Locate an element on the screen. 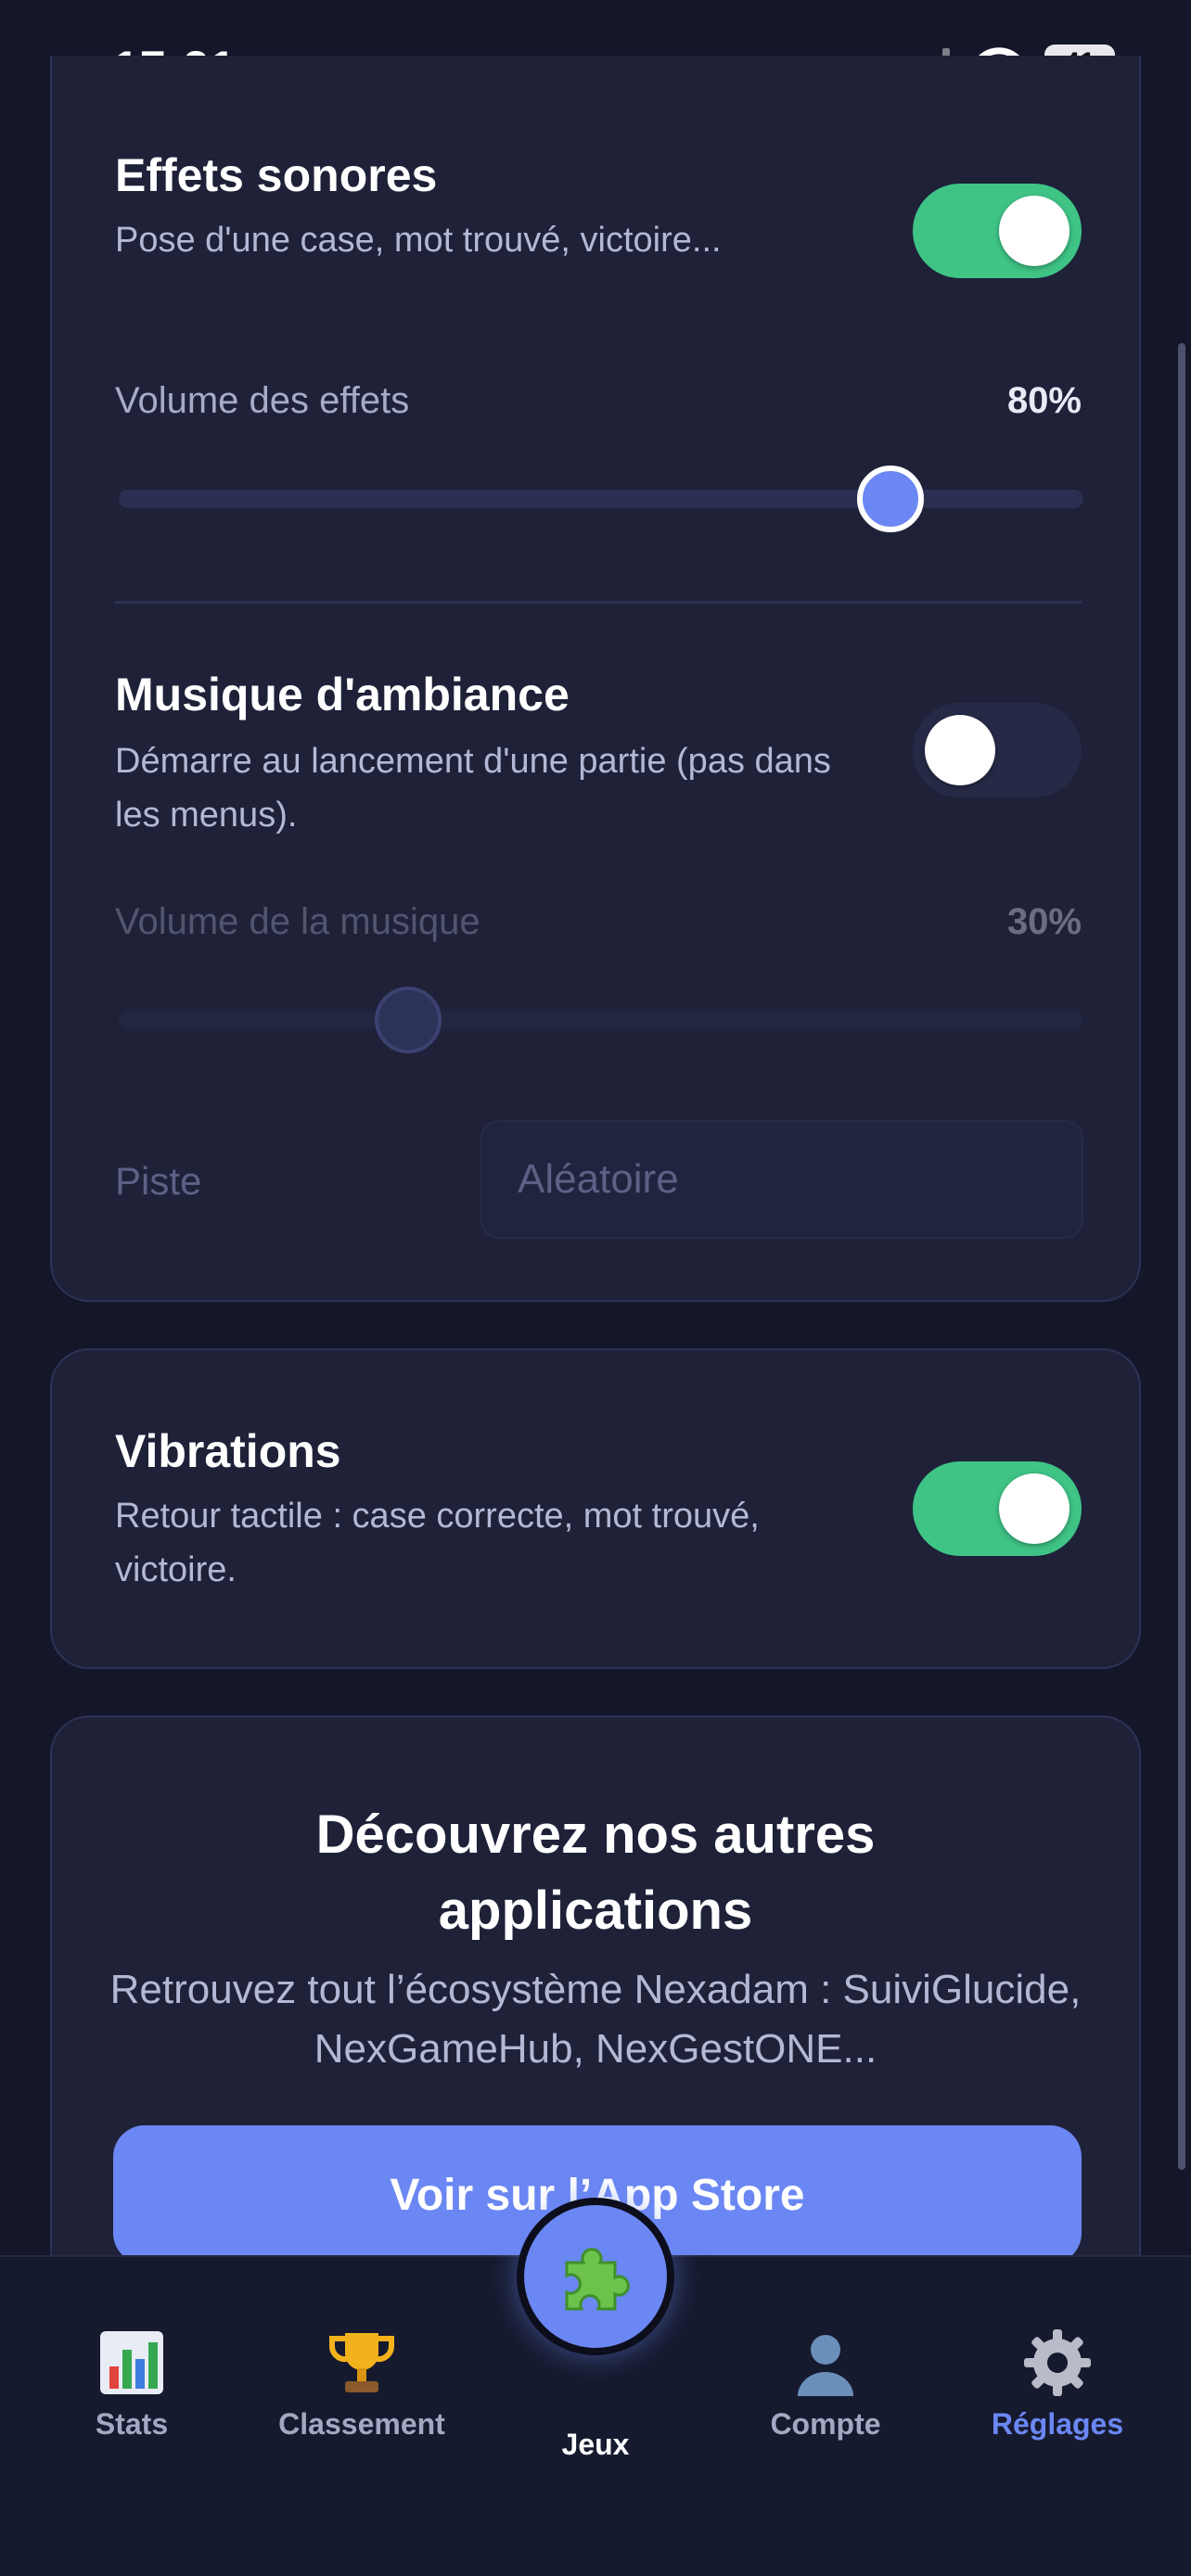  music-volume-slider is located at coordinates (601, 1020).